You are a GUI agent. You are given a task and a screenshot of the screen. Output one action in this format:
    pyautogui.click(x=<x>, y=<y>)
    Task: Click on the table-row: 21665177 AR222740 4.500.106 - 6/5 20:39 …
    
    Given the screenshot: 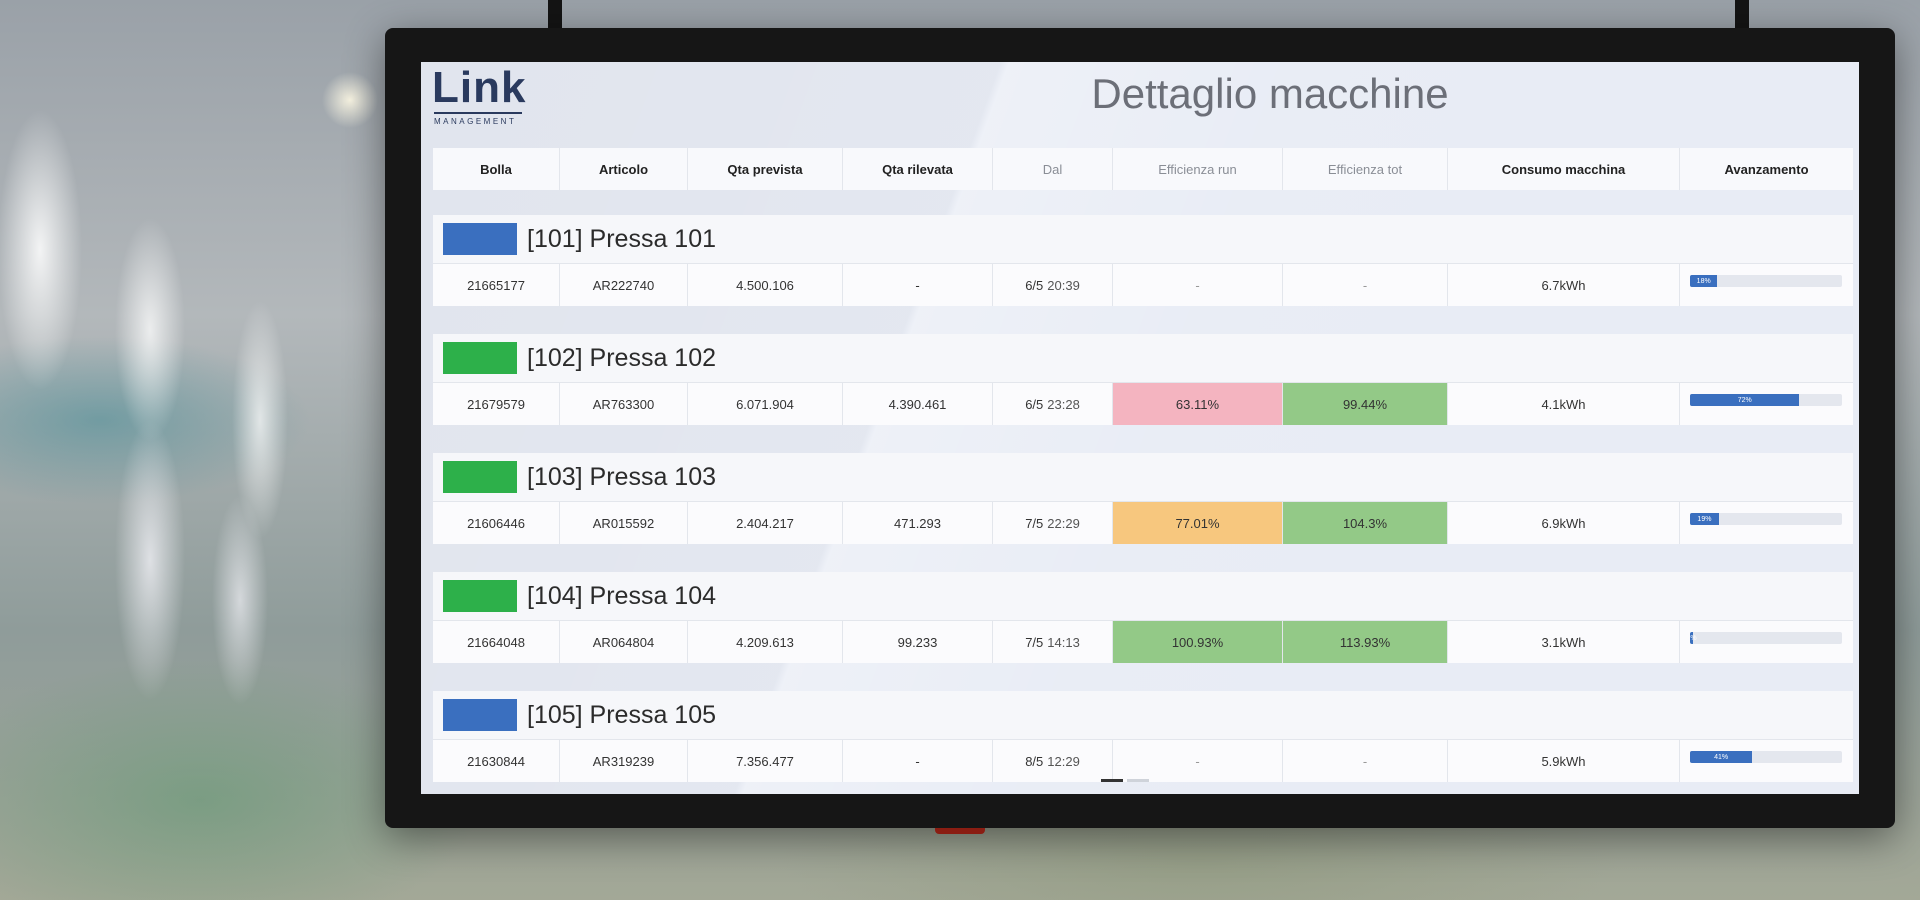 What is the action you would take?
    pyautogui.click(x=1143, y=285)
    